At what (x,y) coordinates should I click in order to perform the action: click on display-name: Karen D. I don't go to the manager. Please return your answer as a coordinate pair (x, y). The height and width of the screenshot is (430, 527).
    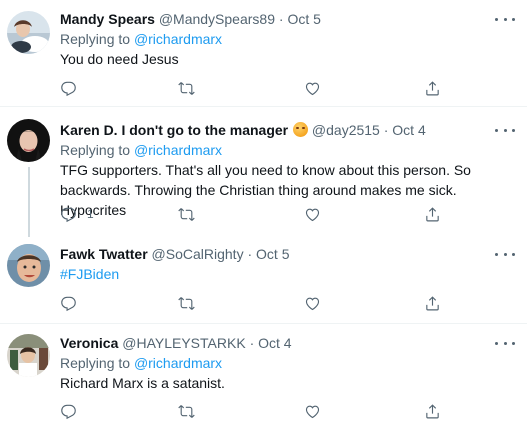
    Looking at the image, I should click on (174, 130).